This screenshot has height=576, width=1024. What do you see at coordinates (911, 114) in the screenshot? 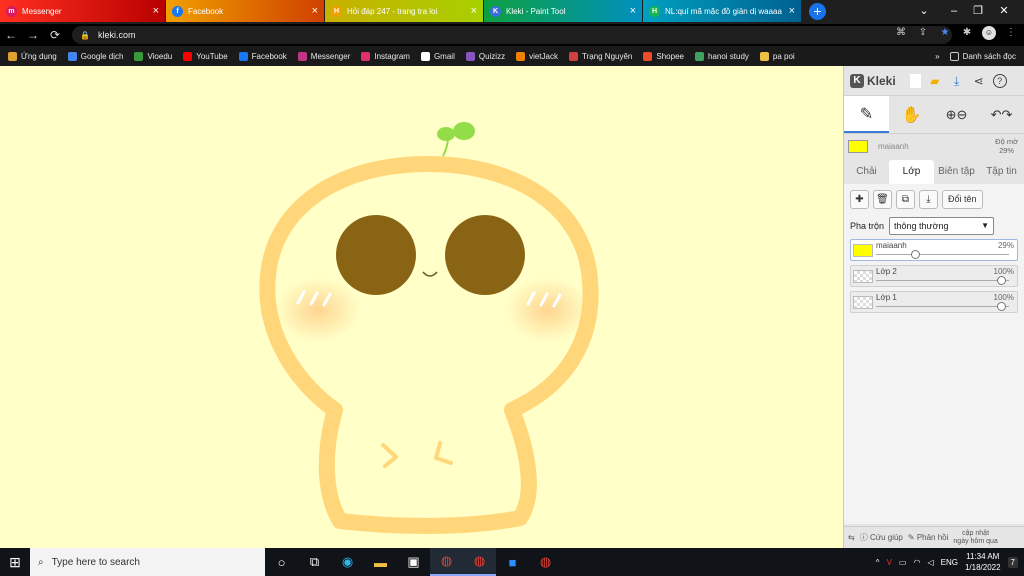
I see `hand-tool: ✋` at bounding box center [911, 114].